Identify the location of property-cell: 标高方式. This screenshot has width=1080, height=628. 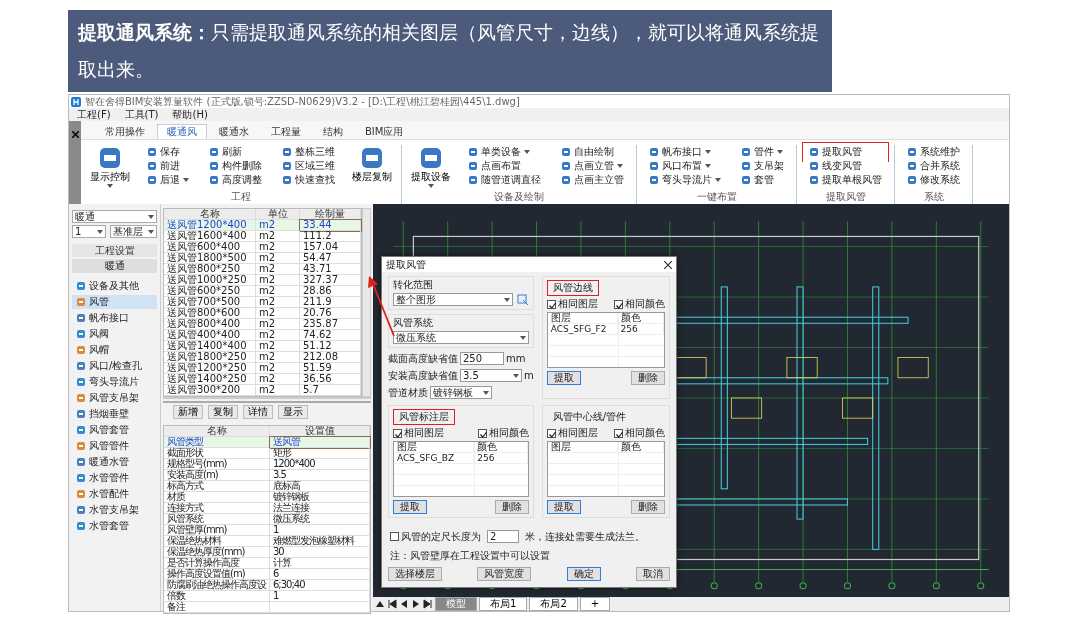
(217, 486).